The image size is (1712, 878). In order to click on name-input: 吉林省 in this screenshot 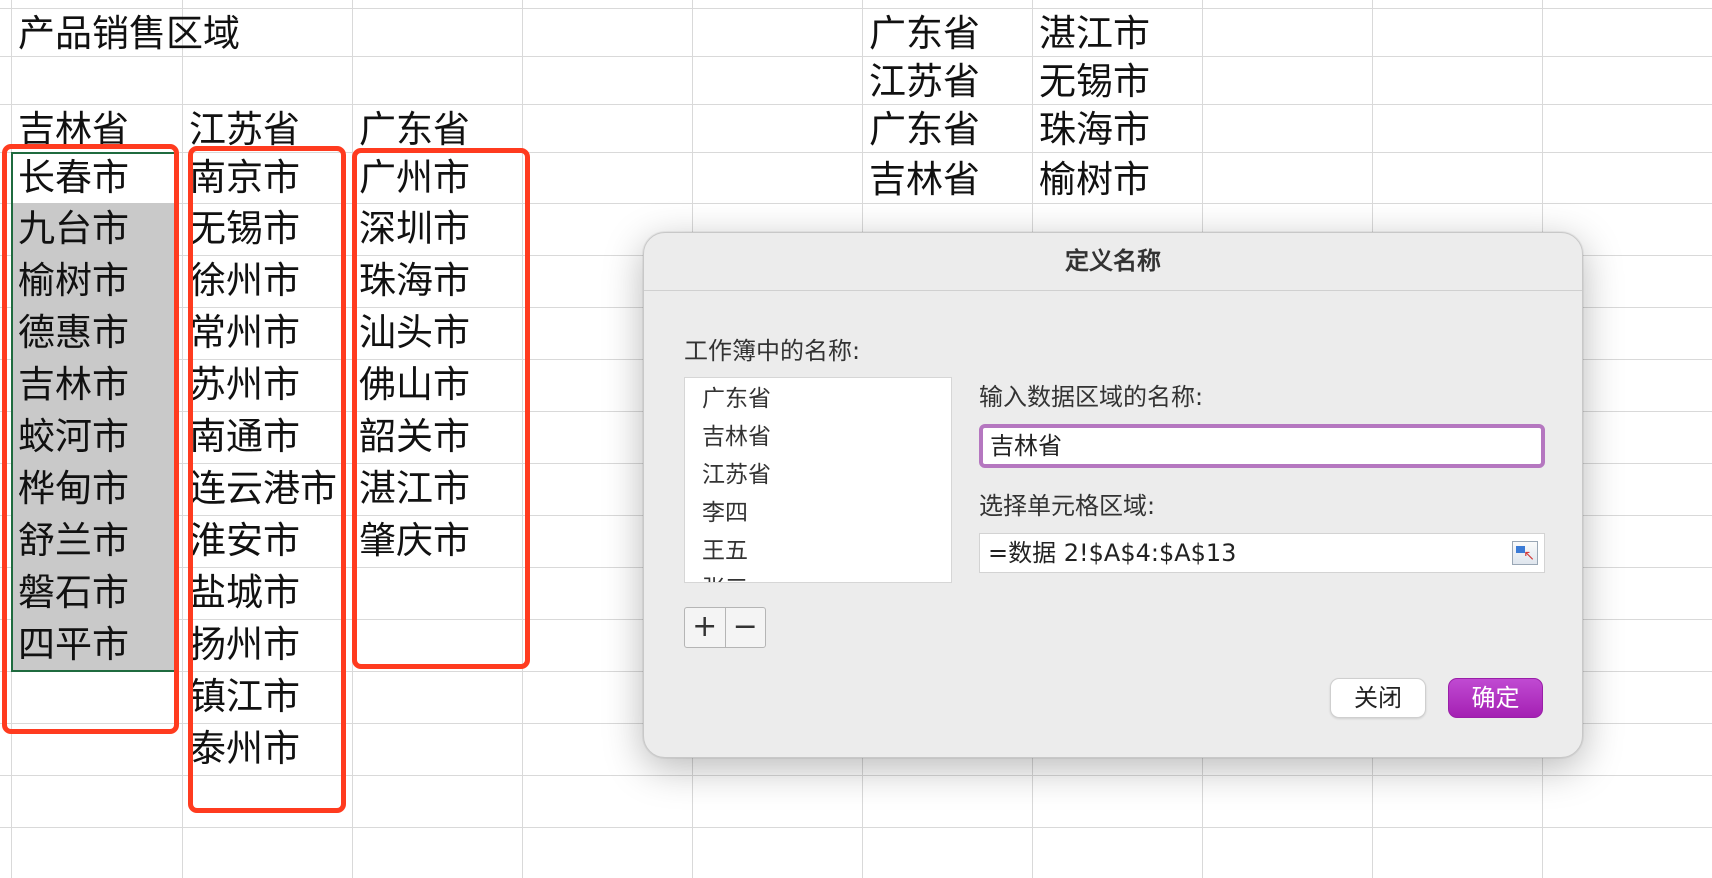, I will do `click(1262, 446)`.